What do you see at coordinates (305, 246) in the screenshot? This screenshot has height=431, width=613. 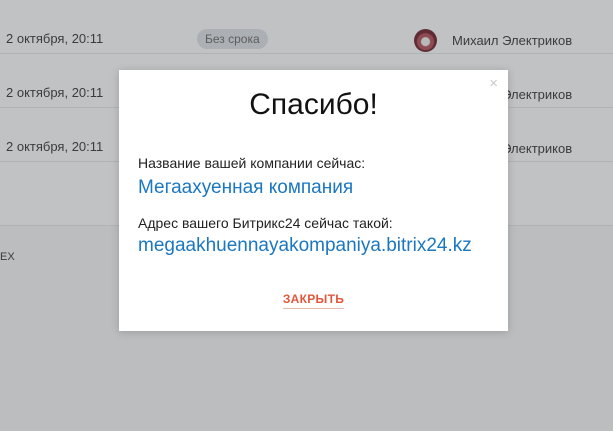 I see `portal-address-value: megaakhuennayakompaniya.bitrix24.kz` at bounding box center [305, 246].